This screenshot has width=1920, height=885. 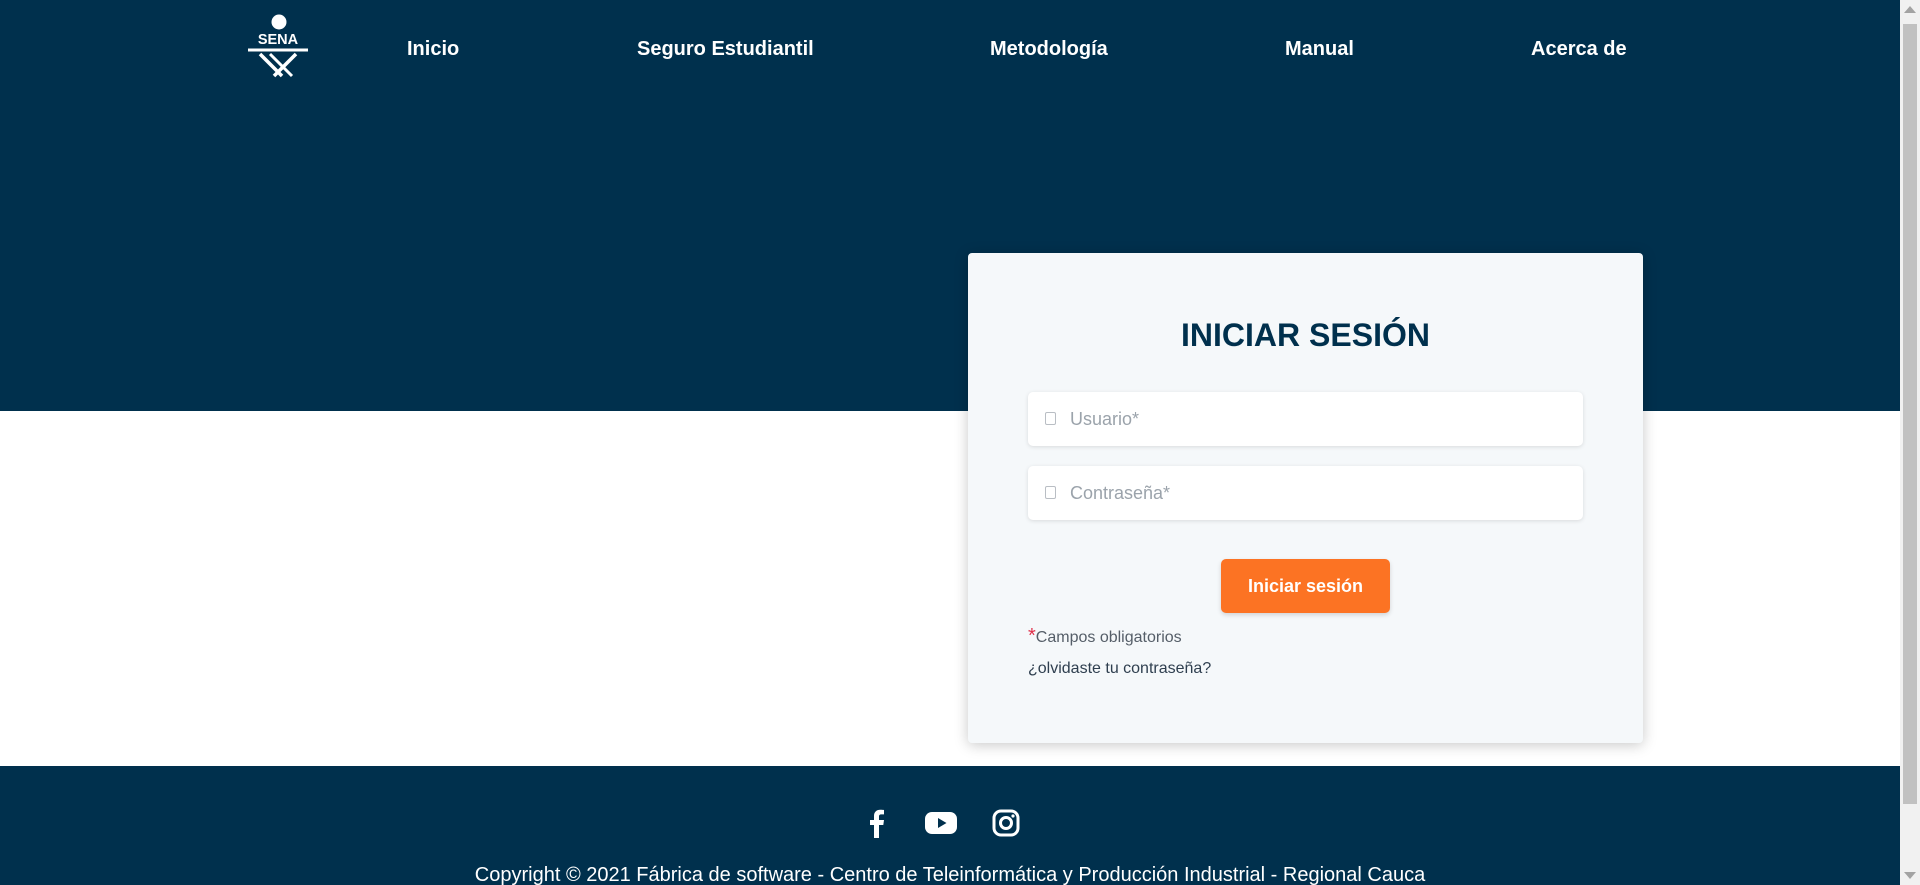 I want to click on facebook-icon, so click(x=876, y=823).